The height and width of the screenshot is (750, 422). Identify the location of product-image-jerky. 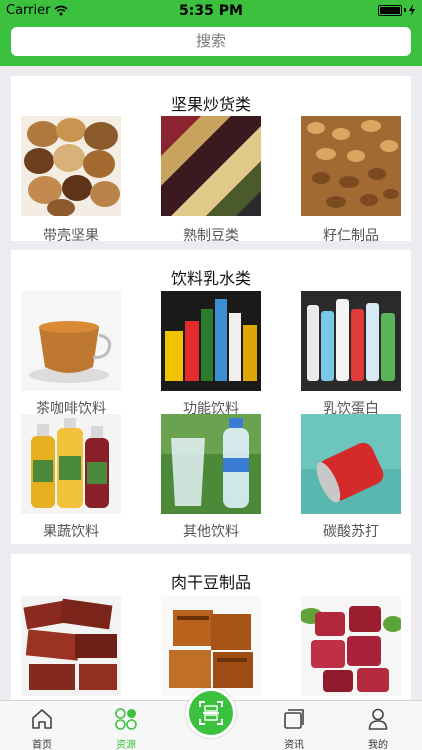
(71, 646).